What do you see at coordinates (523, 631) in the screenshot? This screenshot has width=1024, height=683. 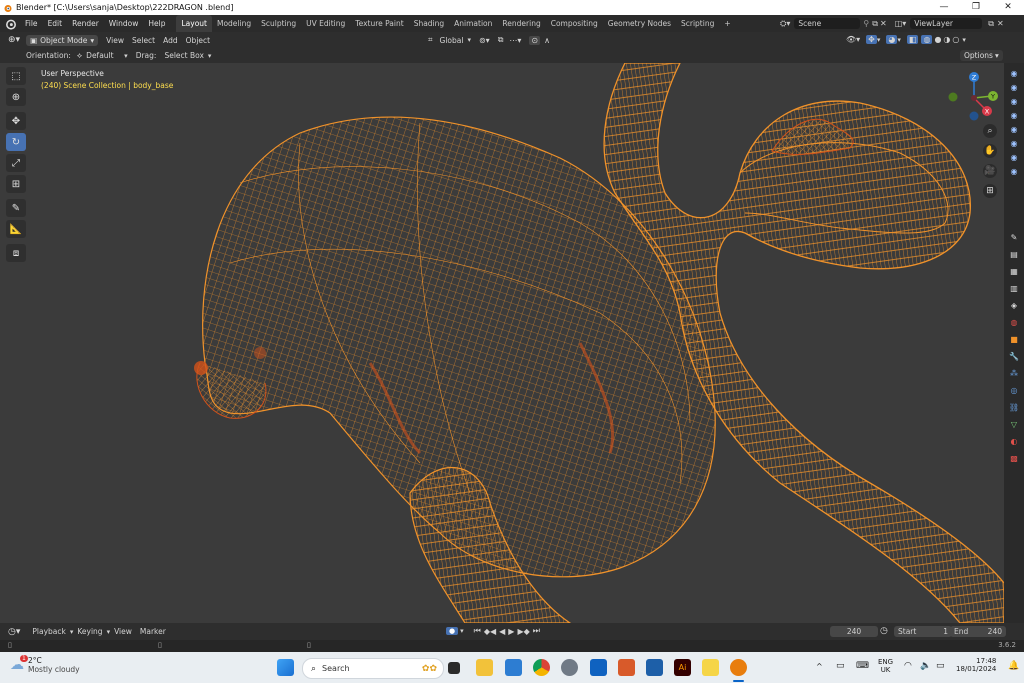 I see `next-keyframe-icon: ▶◆` at bounding box center [523, 631].